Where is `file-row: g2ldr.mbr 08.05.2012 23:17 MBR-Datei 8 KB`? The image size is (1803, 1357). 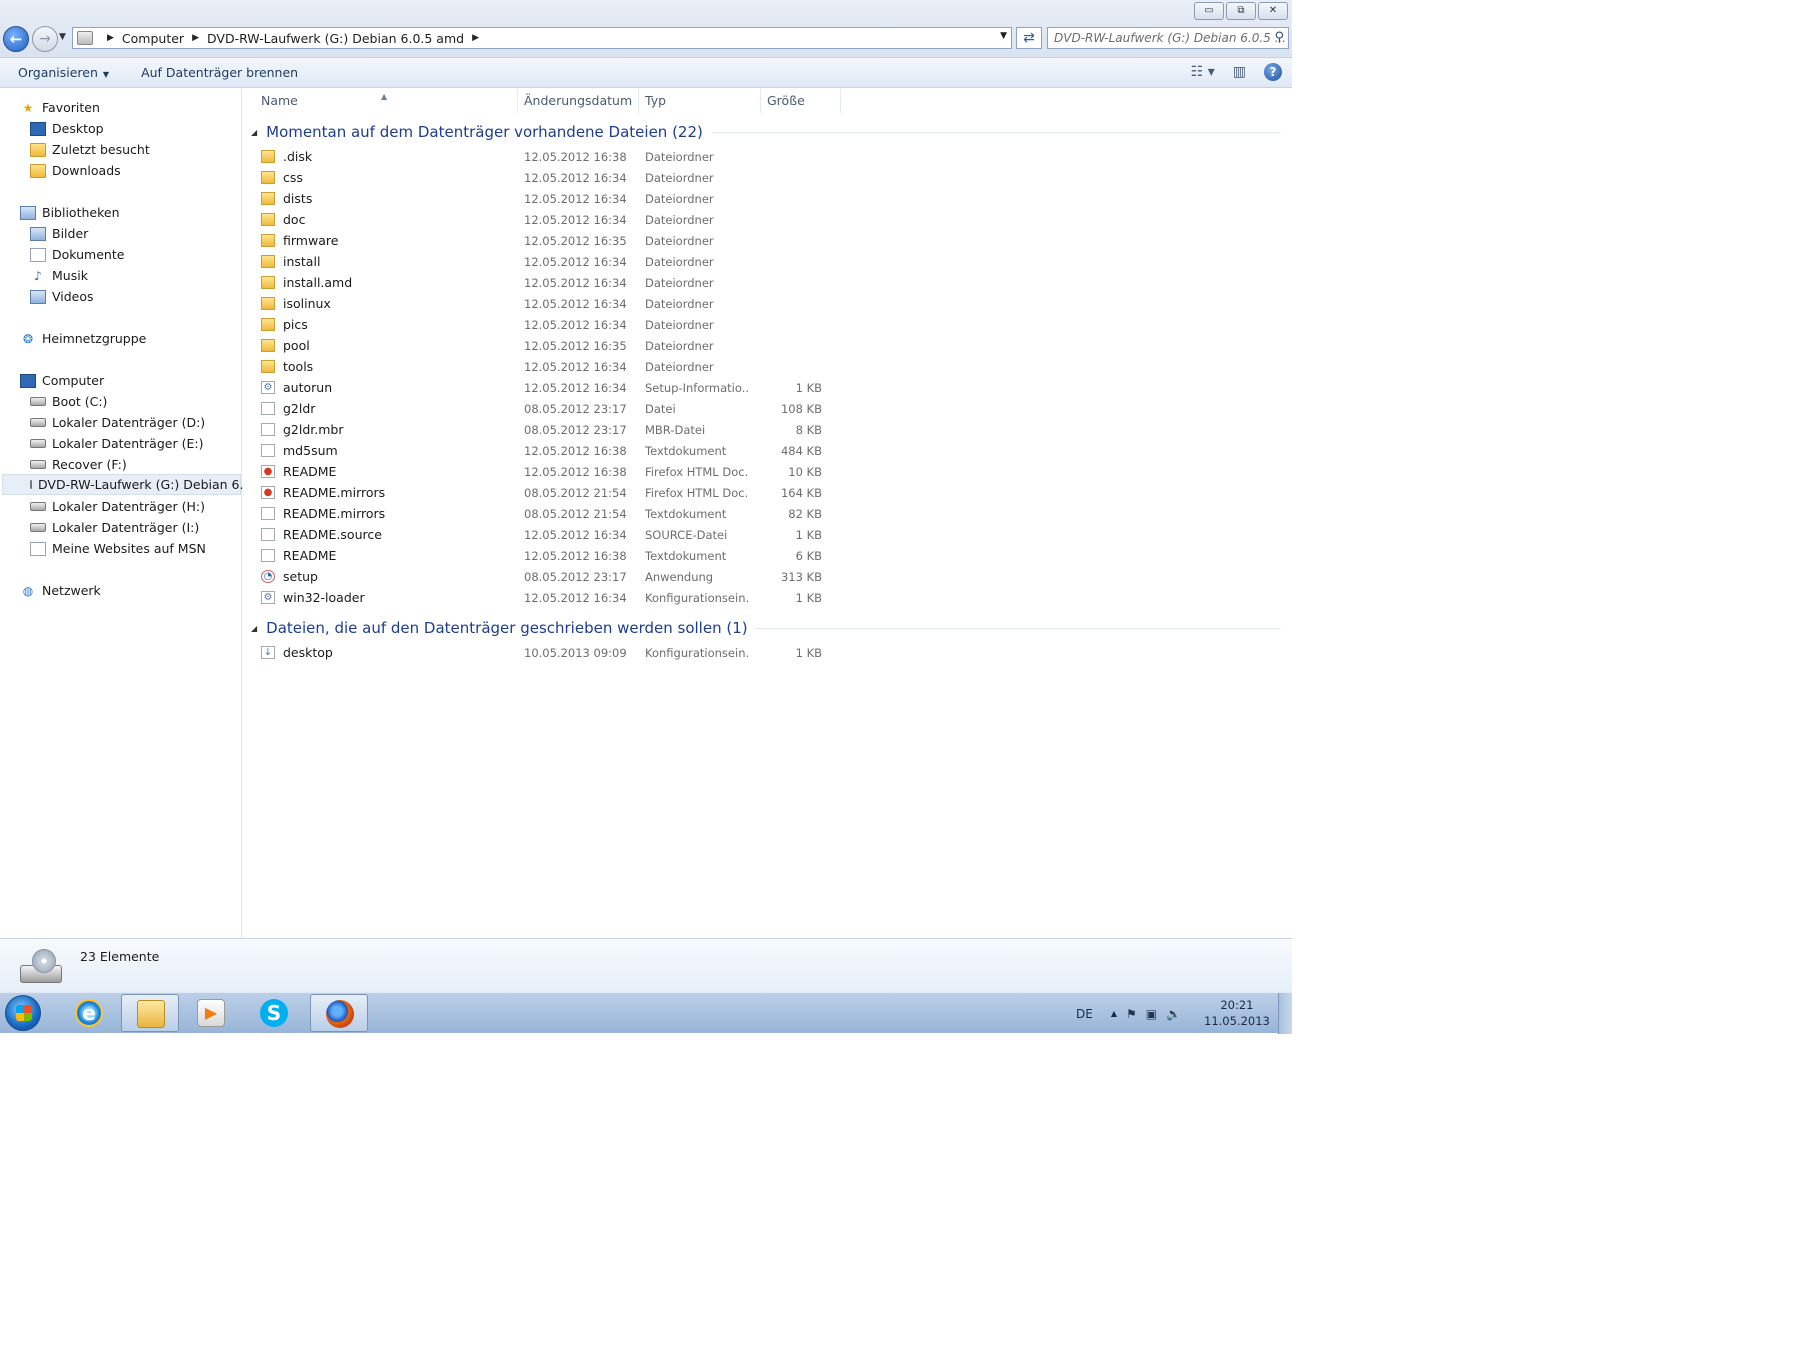 file-row: g2ldr.mbr 08.05.2012 23:17 MBR-Datei 8 KB is located at coordinates (671, 429).